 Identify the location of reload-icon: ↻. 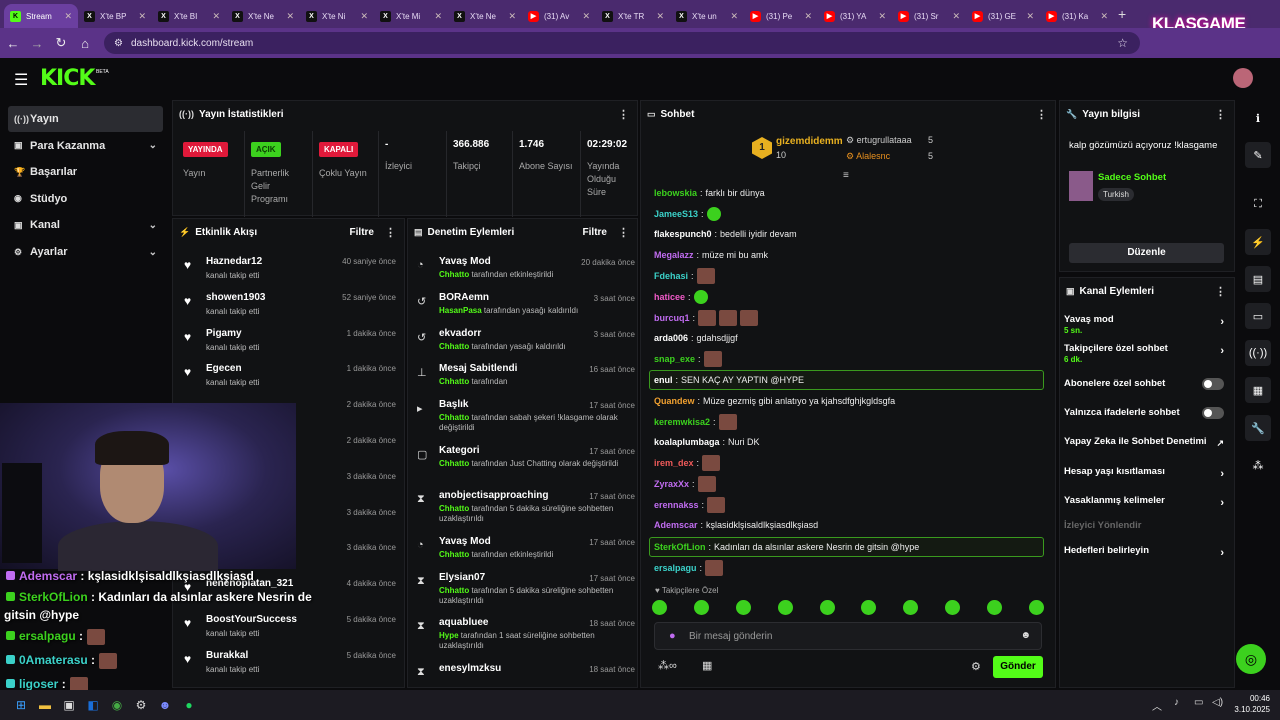
(61, 43).